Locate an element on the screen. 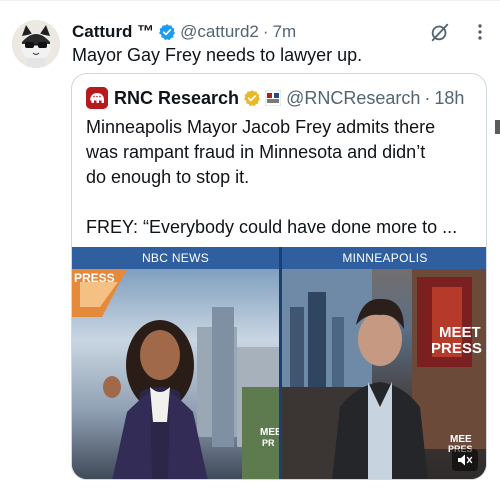 This screenshot has width=500, height=494. timestamp: 7m is located at coordinates (285, 32).